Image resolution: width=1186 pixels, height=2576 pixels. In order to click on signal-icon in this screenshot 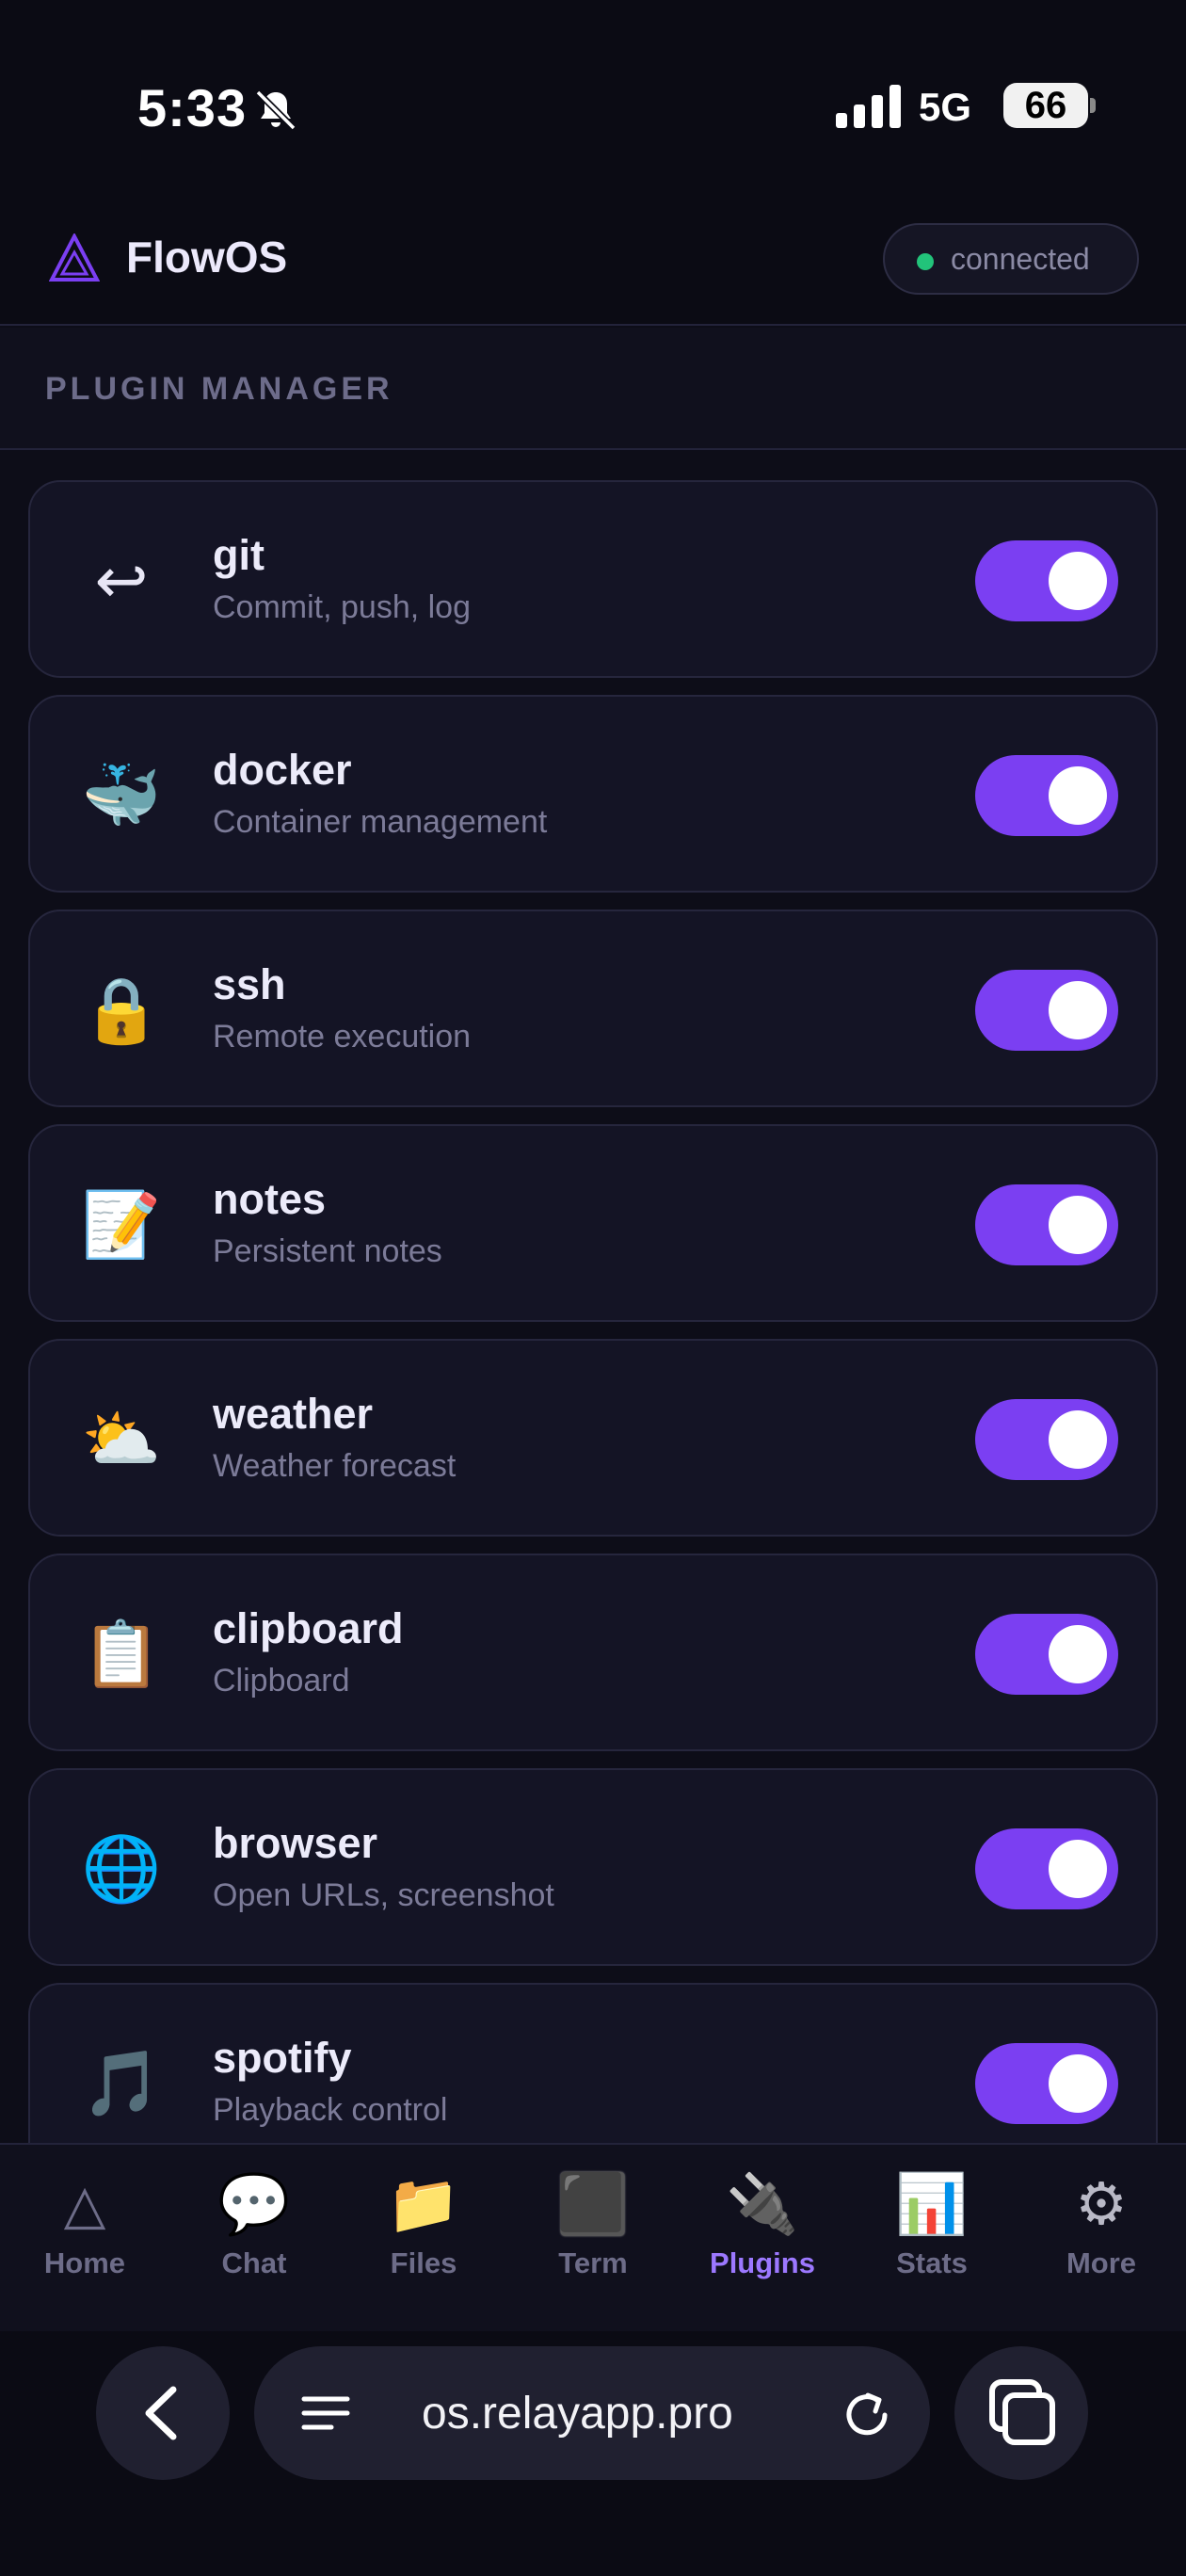, I will do `click(868, 106)`.